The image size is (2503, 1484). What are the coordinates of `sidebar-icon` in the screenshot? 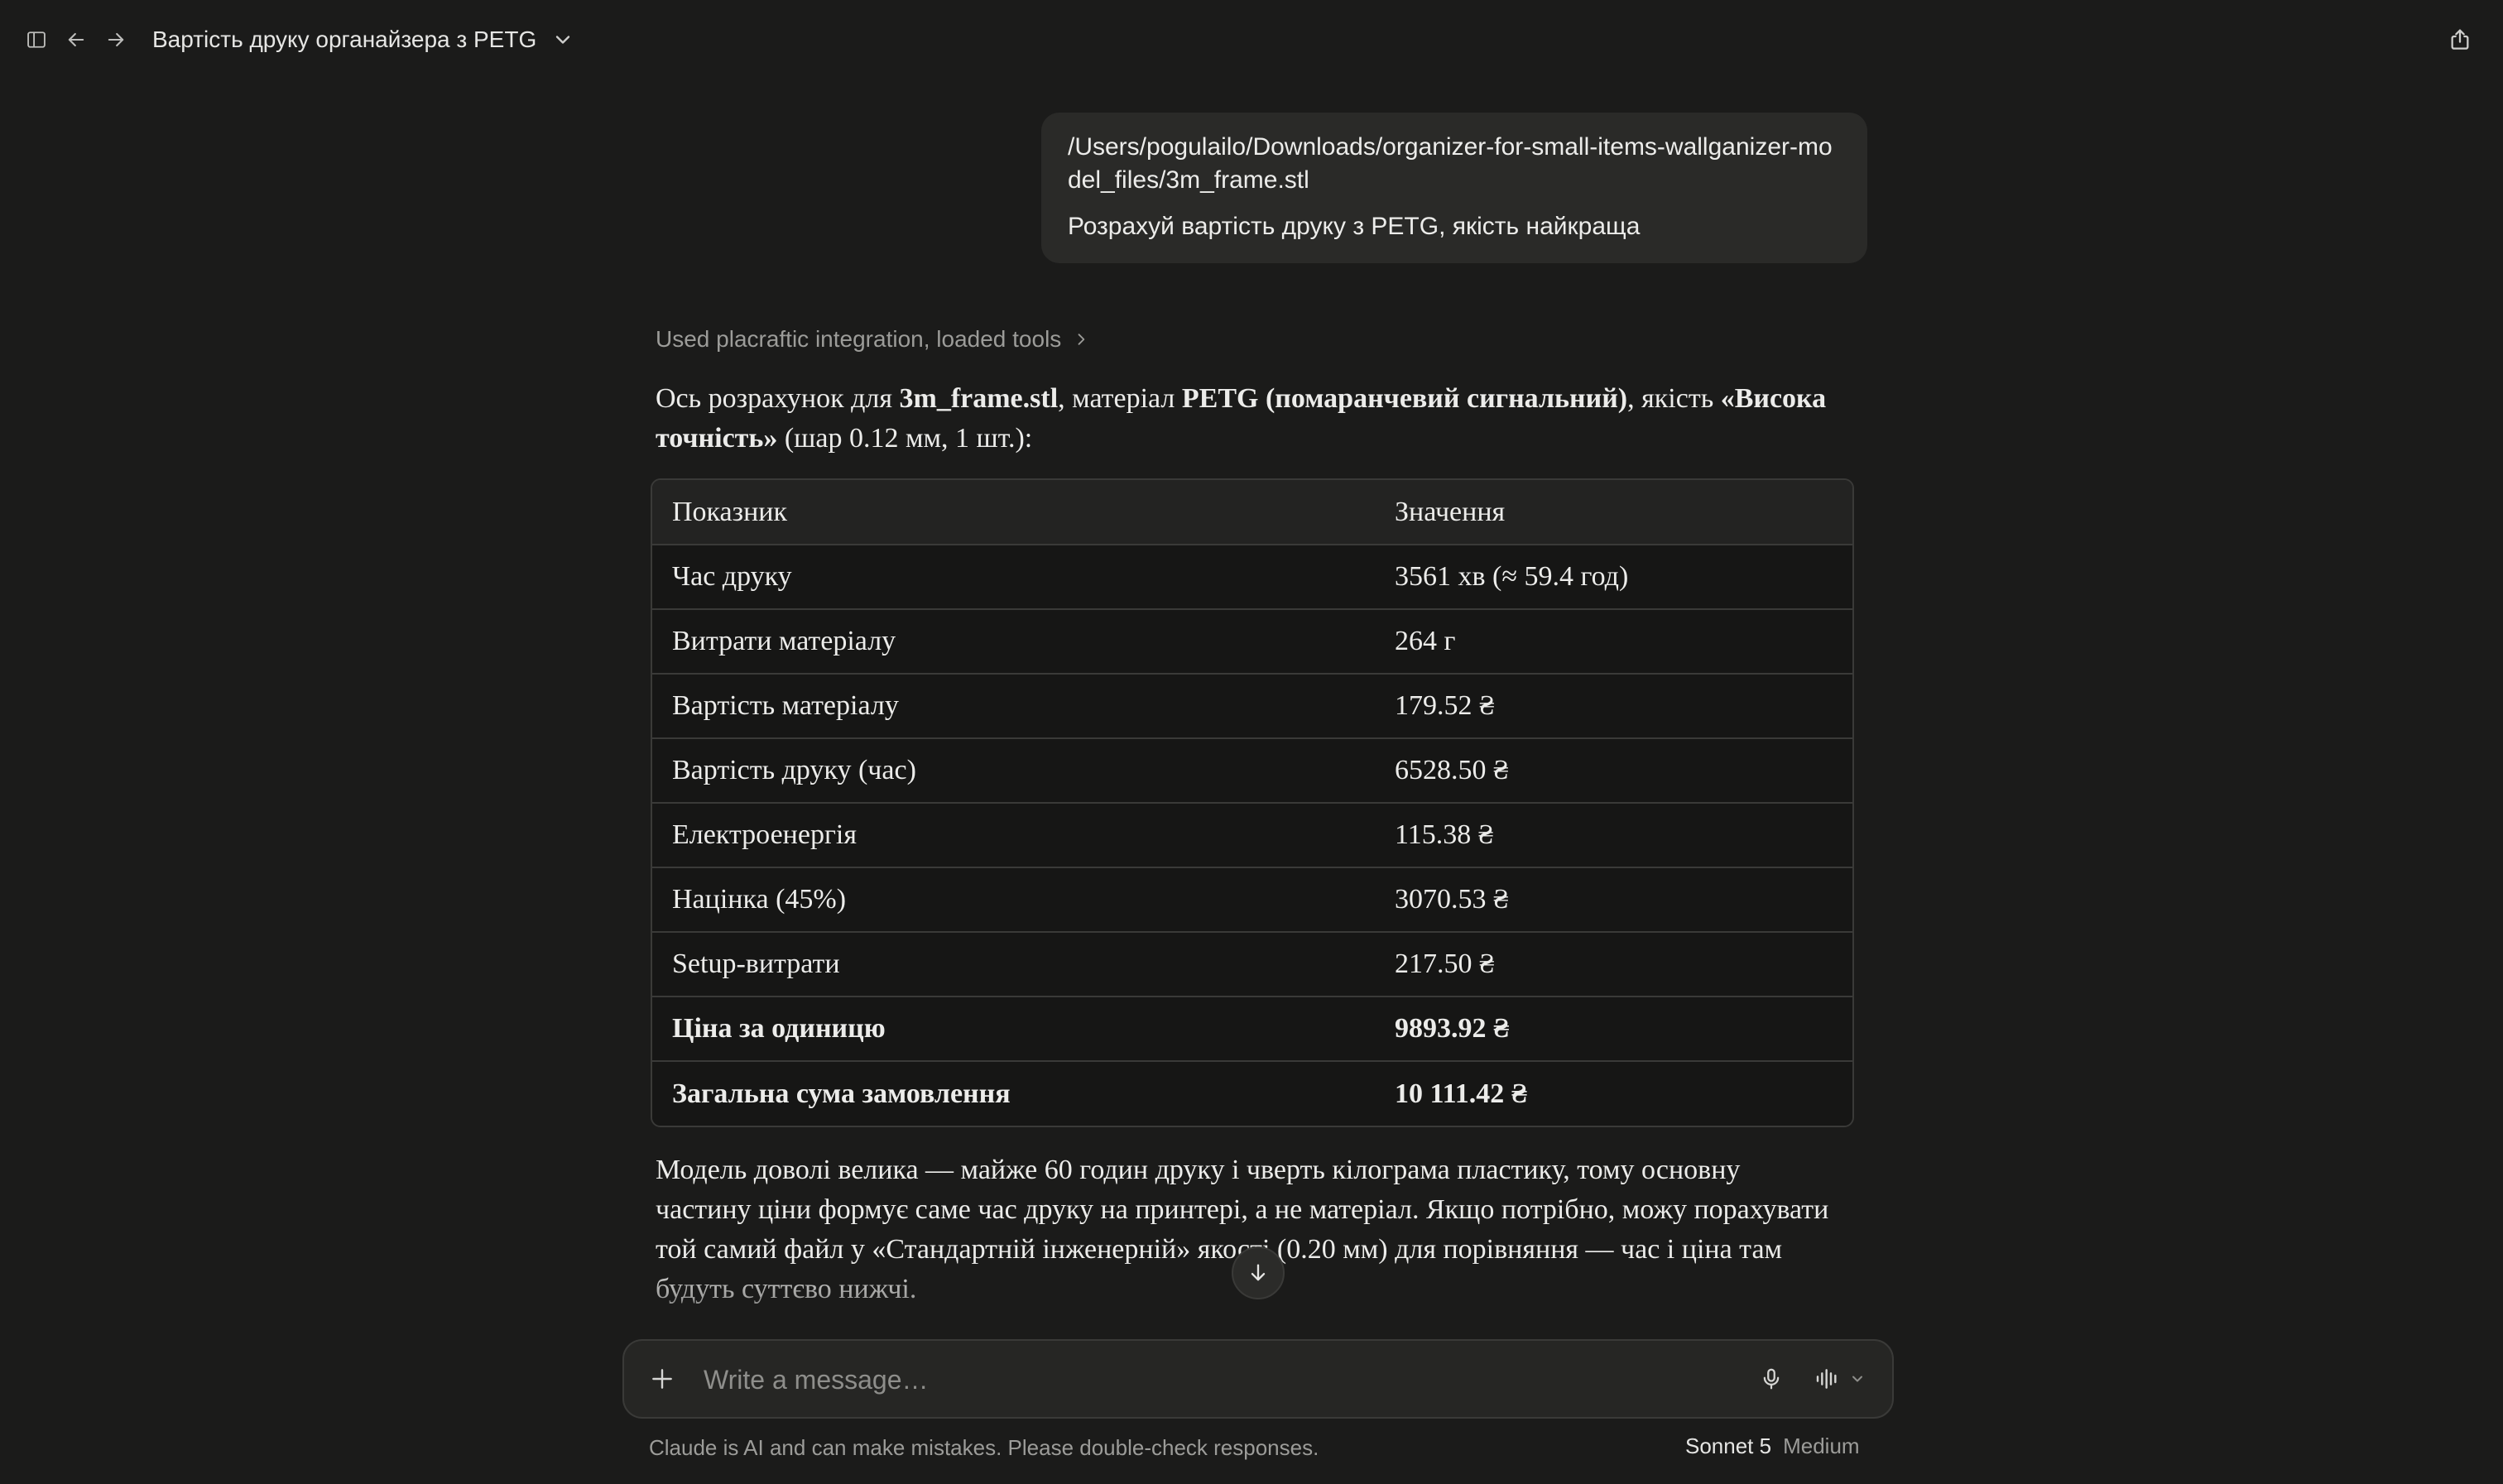 It's located at (36, 40).